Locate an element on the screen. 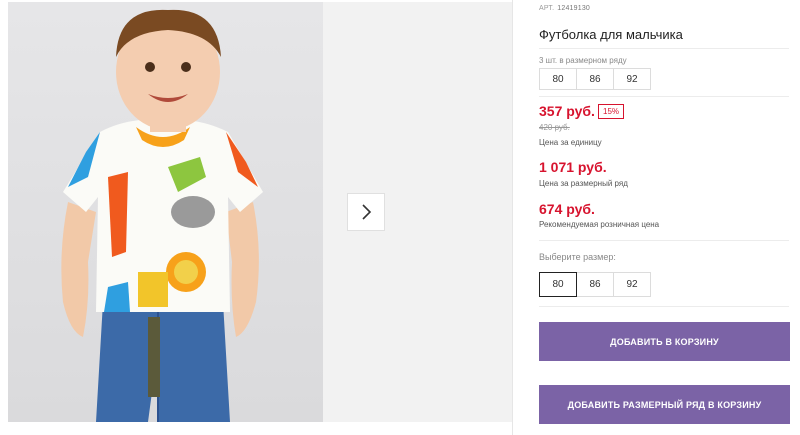  size-picker: 80 86 92 is located at coordinates (595, 284).